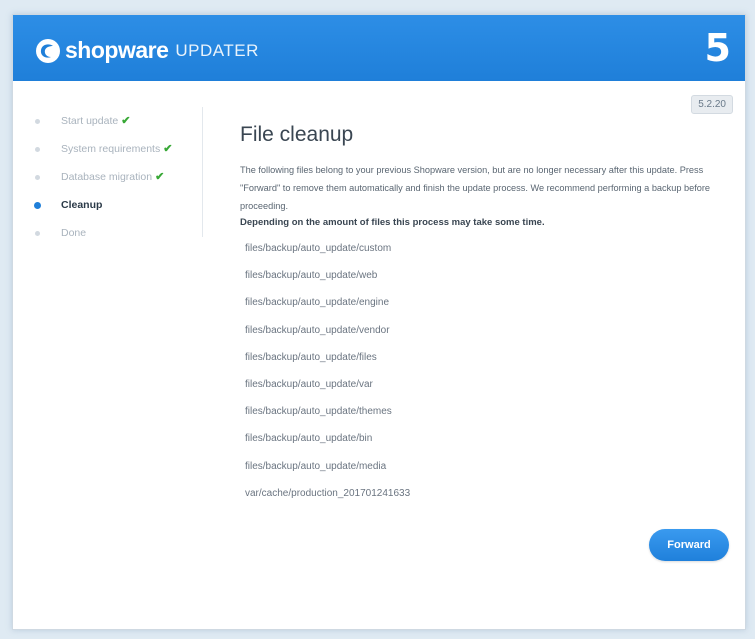 The image size is (755, 639). I want to click on step-cleanup: Cleanup, so click(107, 205).